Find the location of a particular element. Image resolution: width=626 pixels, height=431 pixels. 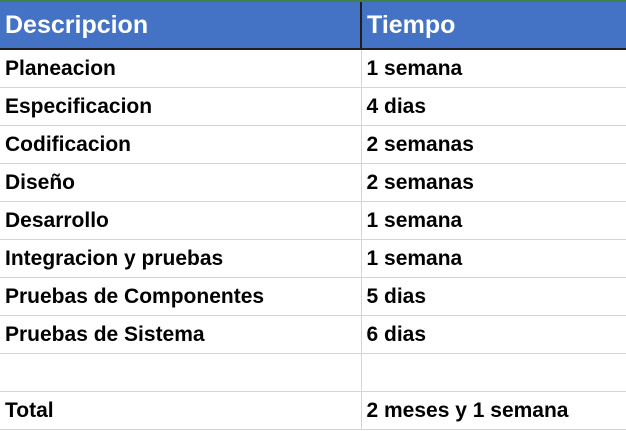

table-row-empty is located at coordinates (313, 372).